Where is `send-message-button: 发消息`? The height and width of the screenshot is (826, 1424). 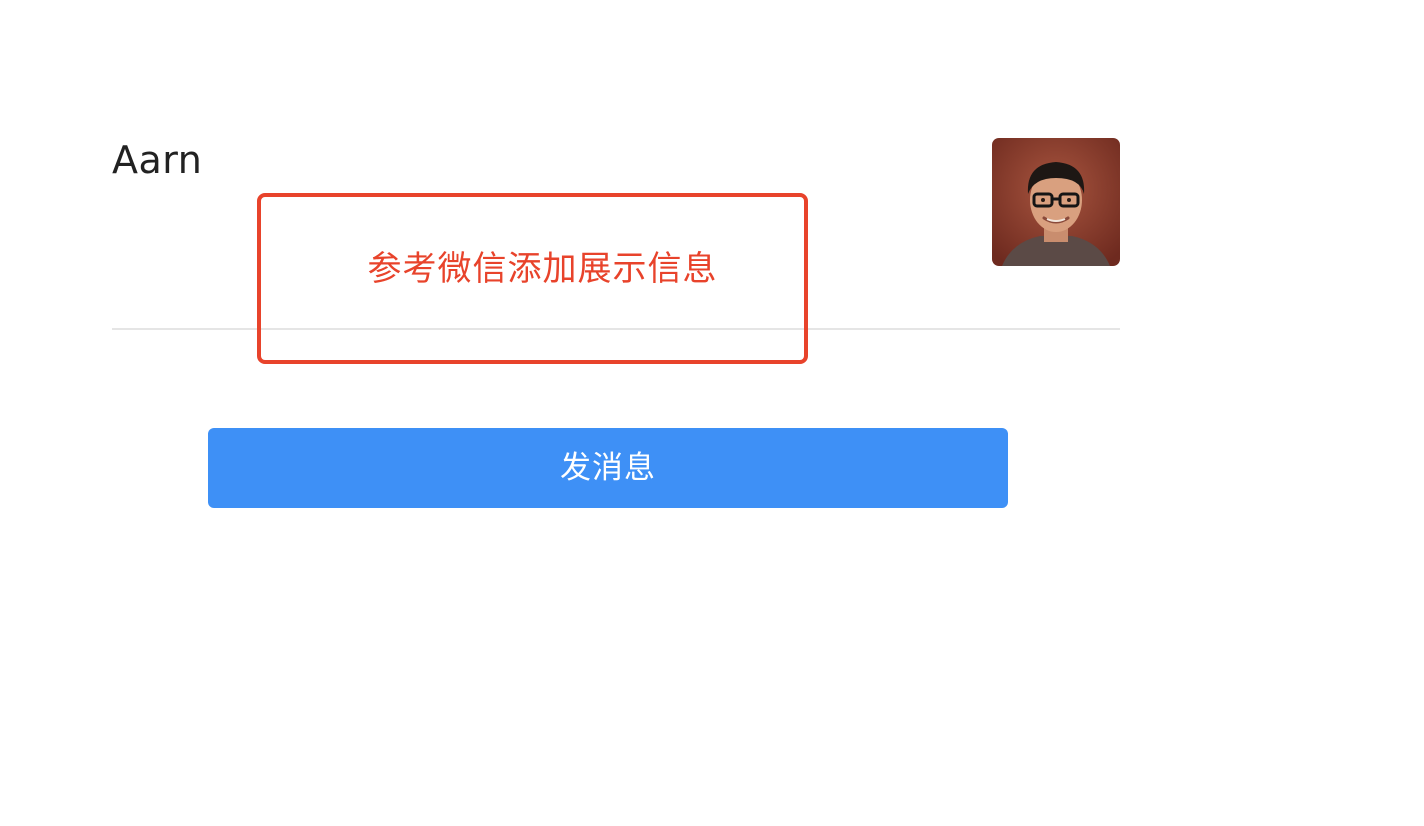
send-message-button: 发消息 is located at coordinates (608, 468).